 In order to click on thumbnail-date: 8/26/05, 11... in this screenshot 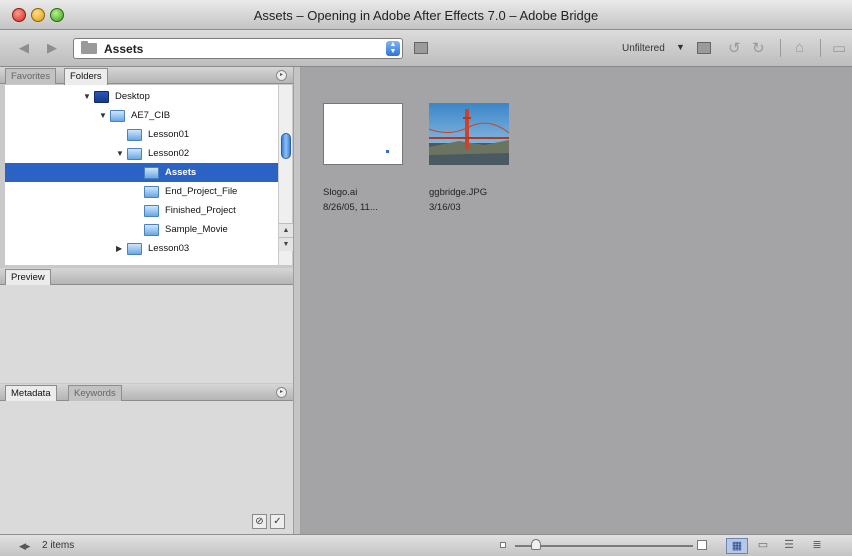, I will do `click(350, 207)`.